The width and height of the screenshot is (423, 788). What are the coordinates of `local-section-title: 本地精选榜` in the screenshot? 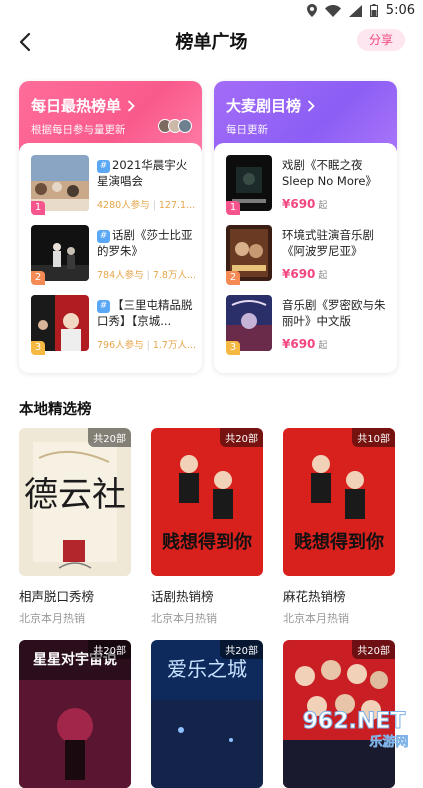 It's located at (55, 410).